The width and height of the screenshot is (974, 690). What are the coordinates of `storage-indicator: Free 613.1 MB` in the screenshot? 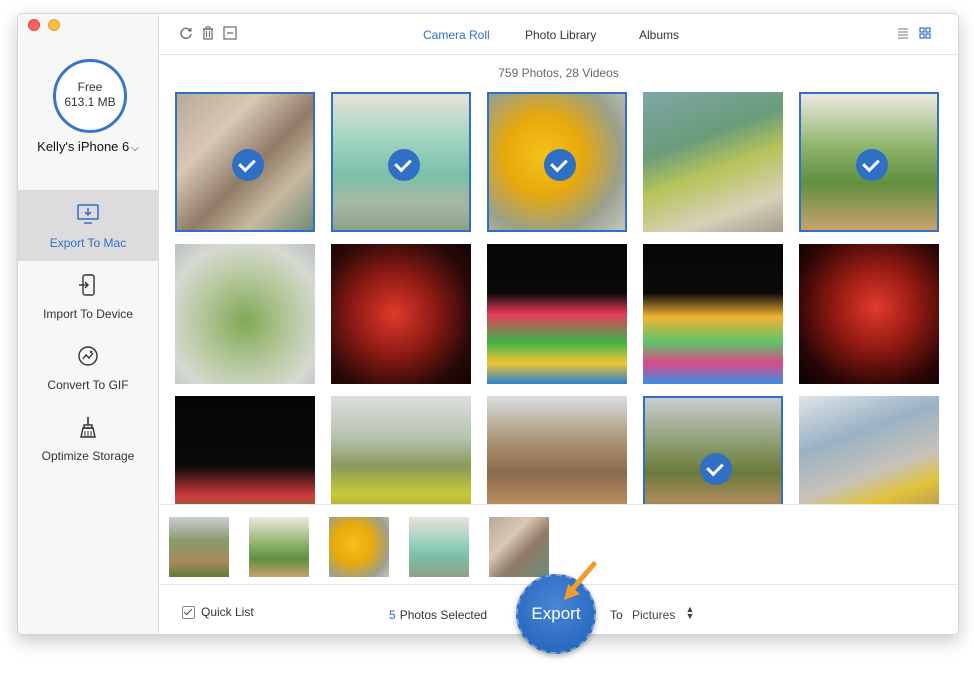 It's located at (90, 96).